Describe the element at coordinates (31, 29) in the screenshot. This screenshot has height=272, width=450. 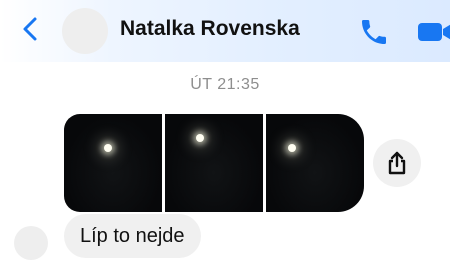
I see `back-chevron-icon` at that location.